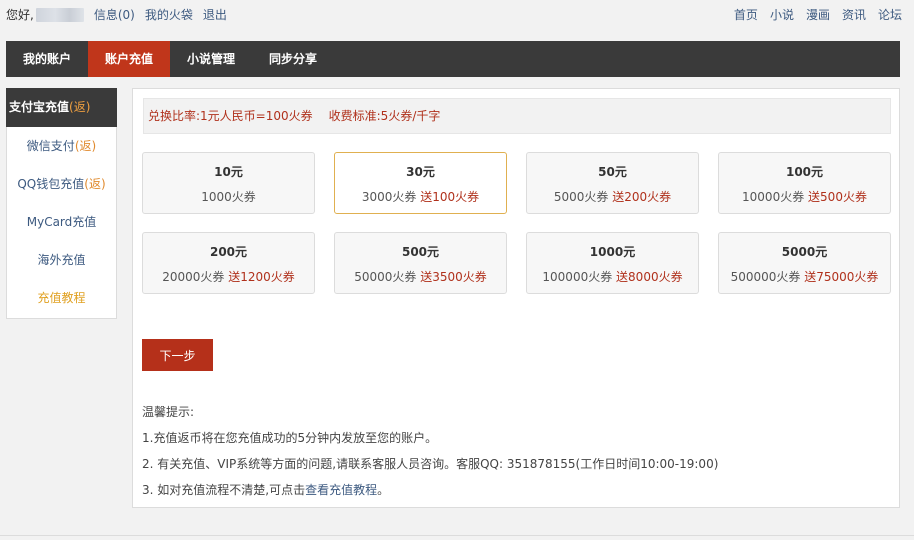  I want to click on package-coins: 5000火券 送200火券, so click(612, 197).